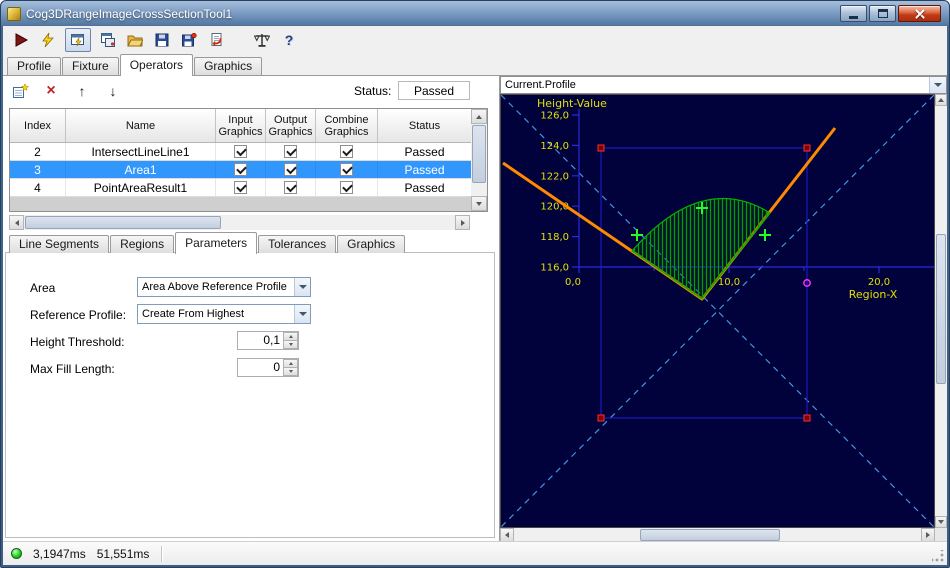  I want to click on tab-regions: Regions, so click(142, 244).